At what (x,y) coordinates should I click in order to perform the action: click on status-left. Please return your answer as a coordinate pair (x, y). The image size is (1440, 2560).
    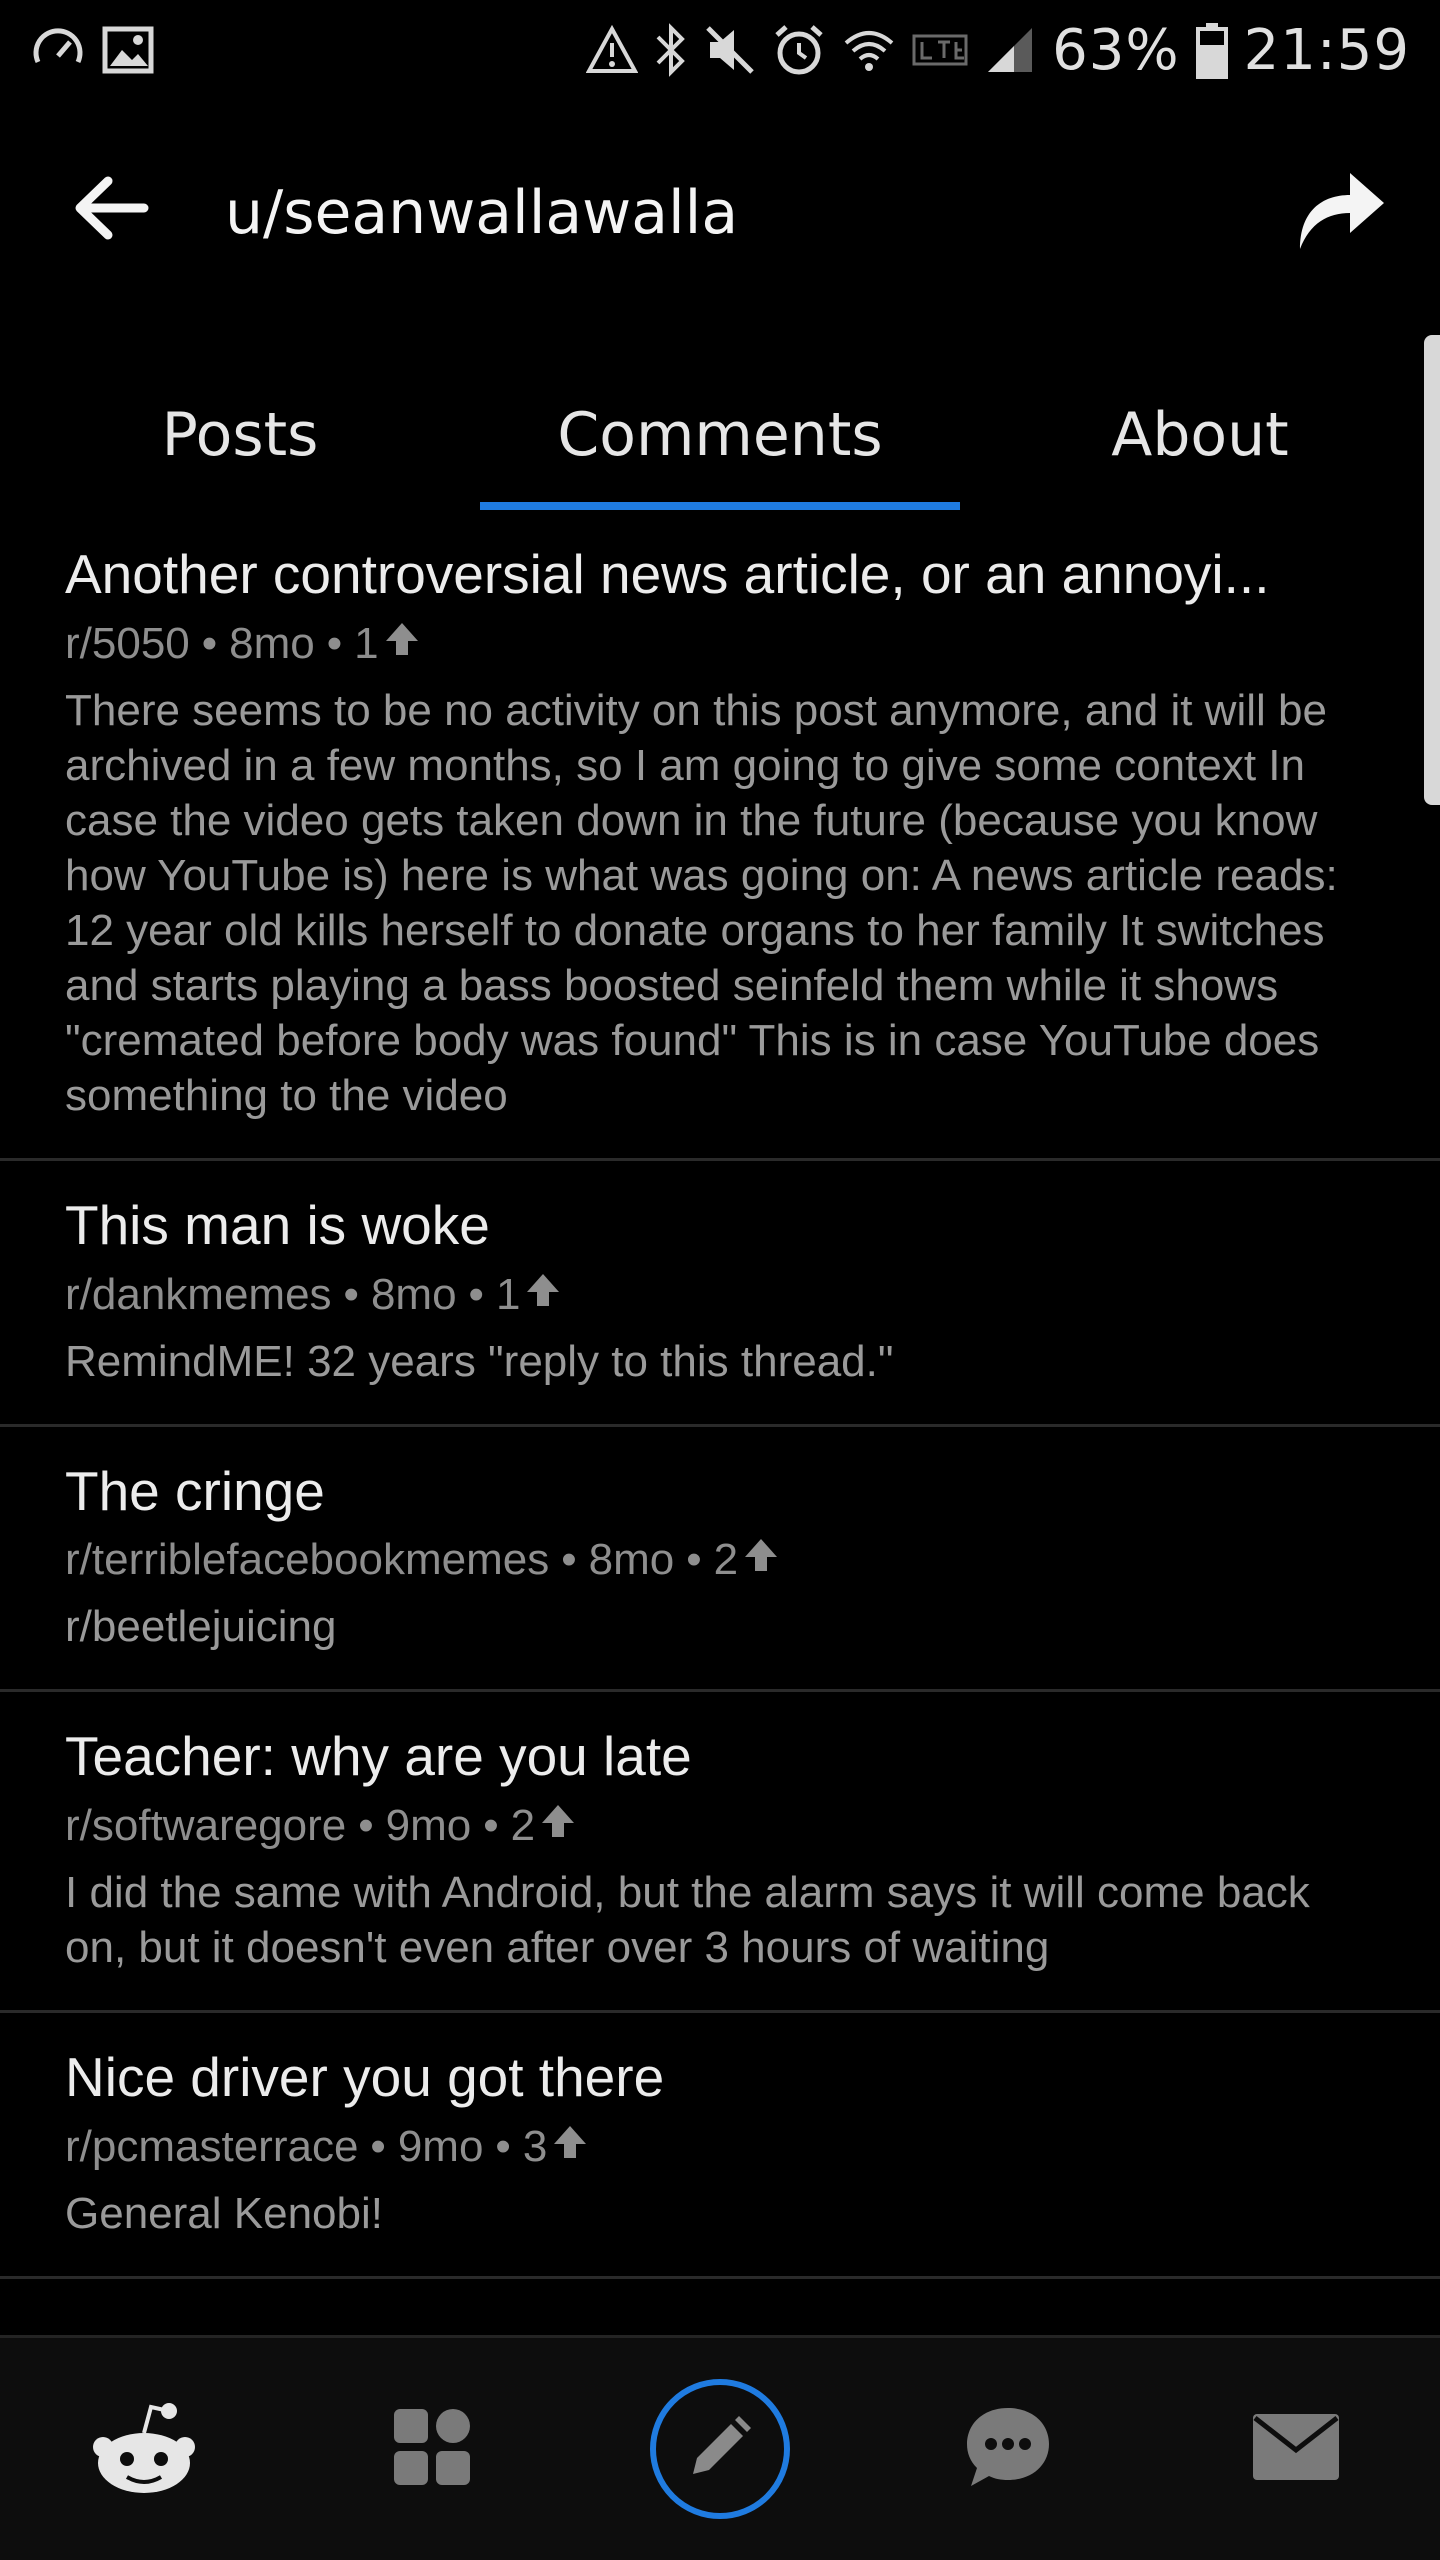
    Looking at the image, I should click on (92, 50).